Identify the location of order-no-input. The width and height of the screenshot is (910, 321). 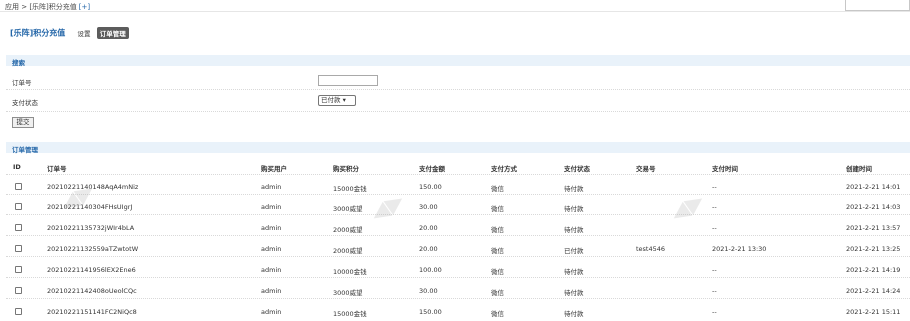
(348, 80).